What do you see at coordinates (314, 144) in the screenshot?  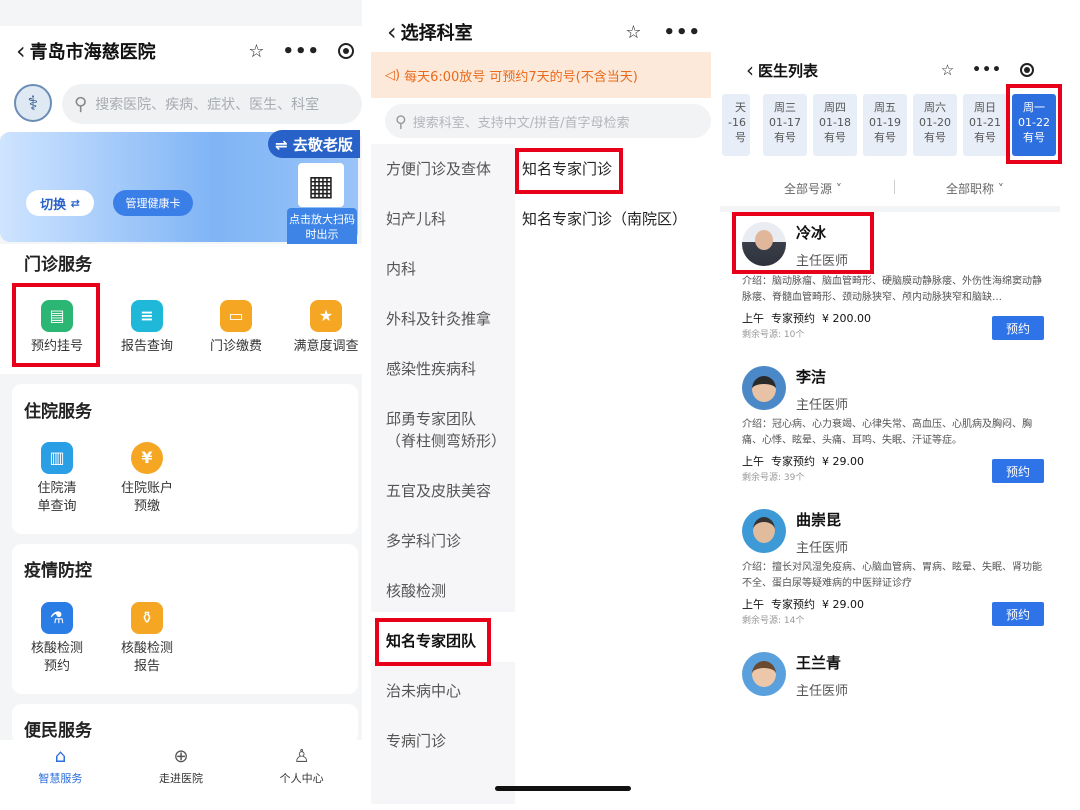 I see `elder-mode-button: ⇌ 去敬老版` at bounding box center [314, 144].